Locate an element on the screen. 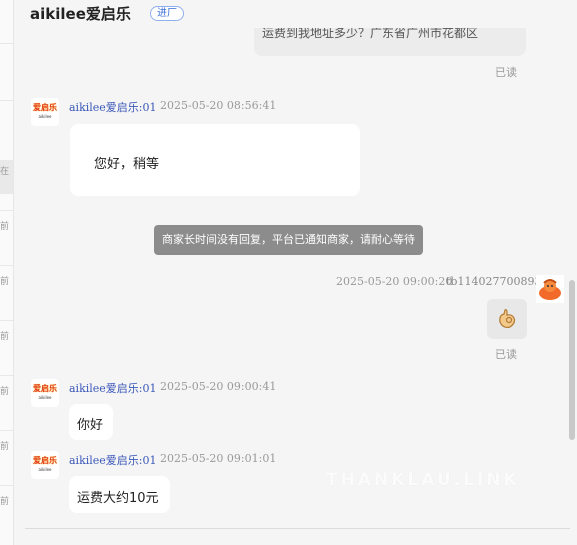 The image size is (577, 545). message-time: 2025-05-20 09:01:01 is located at coordinates (218, 458).